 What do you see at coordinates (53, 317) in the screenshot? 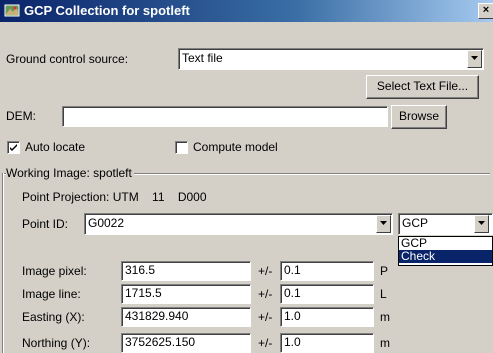
I see `easting-label: Easting (X):` at bounding box center [53, 317].